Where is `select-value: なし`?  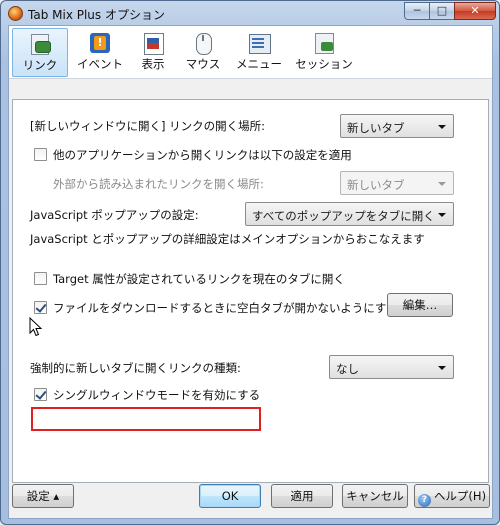
select-value: なし is located at coordinates (347, 369).